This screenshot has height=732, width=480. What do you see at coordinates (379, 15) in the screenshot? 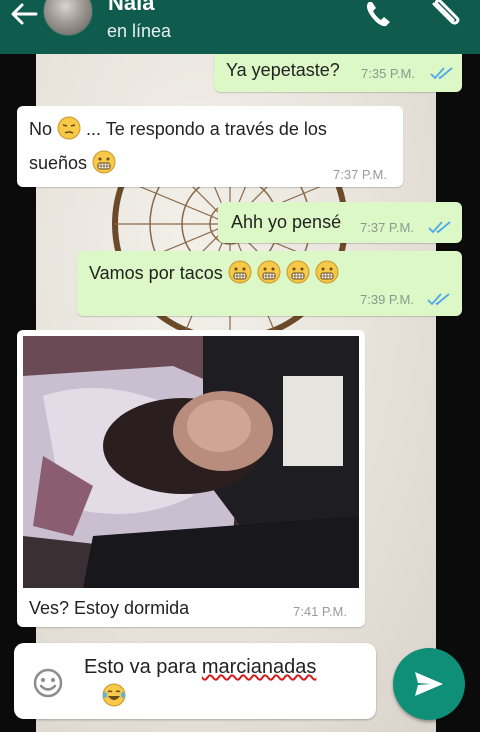
I see `phone-icon` at bounding box center [379, 15].